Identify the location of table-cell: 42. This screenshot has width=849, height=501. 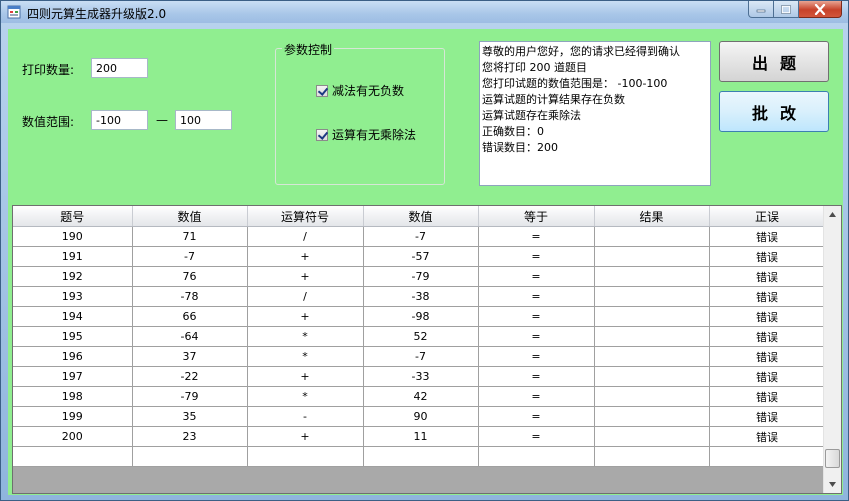
(421, 396).